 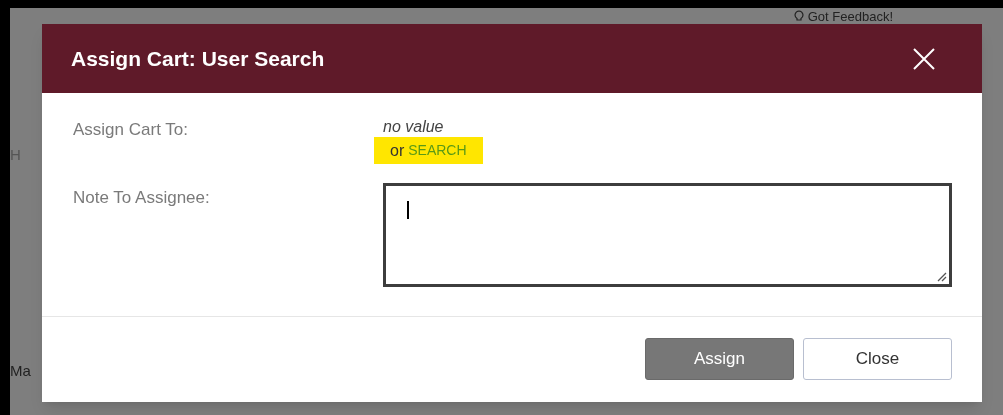 What do you see at coordinates (198, 58) in the screenshot?
I see `dialog-title: Assign Cart: User Search` at bounding box center [198, 58].